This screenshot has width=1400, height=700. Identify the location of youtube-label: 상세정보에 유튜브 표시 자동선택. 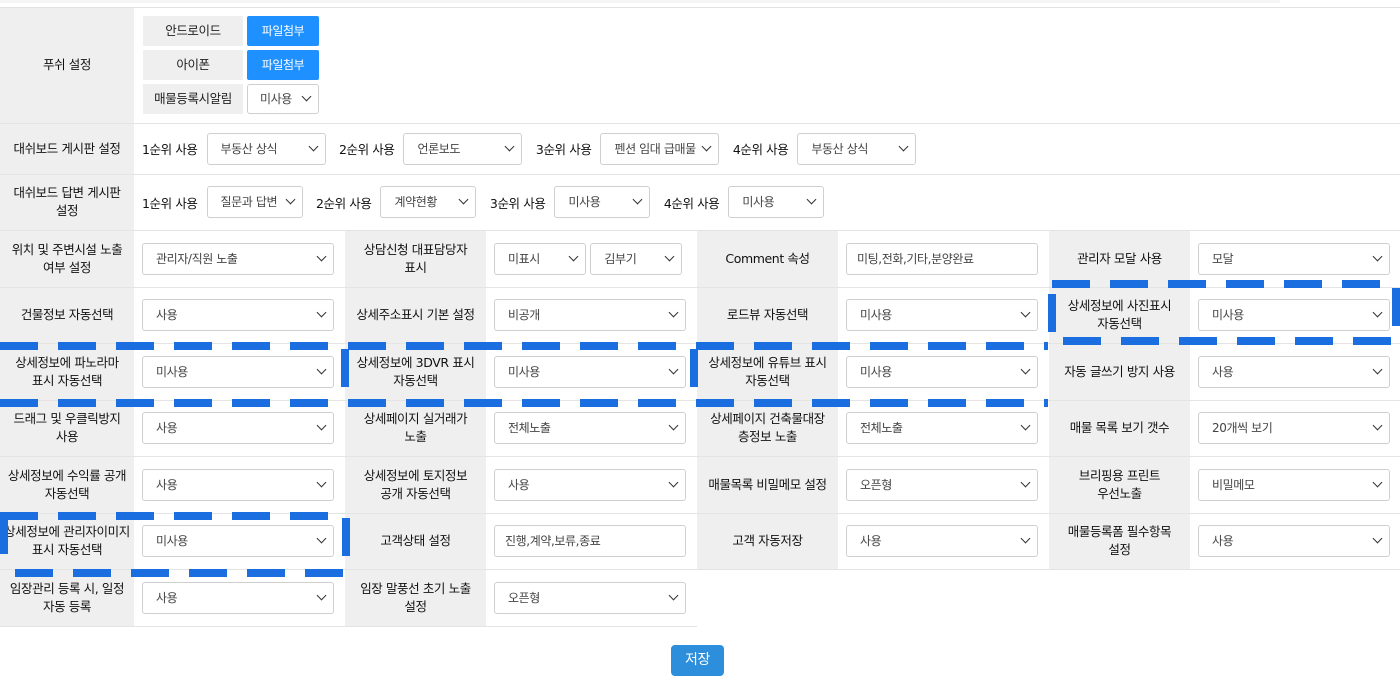
(767, 372).